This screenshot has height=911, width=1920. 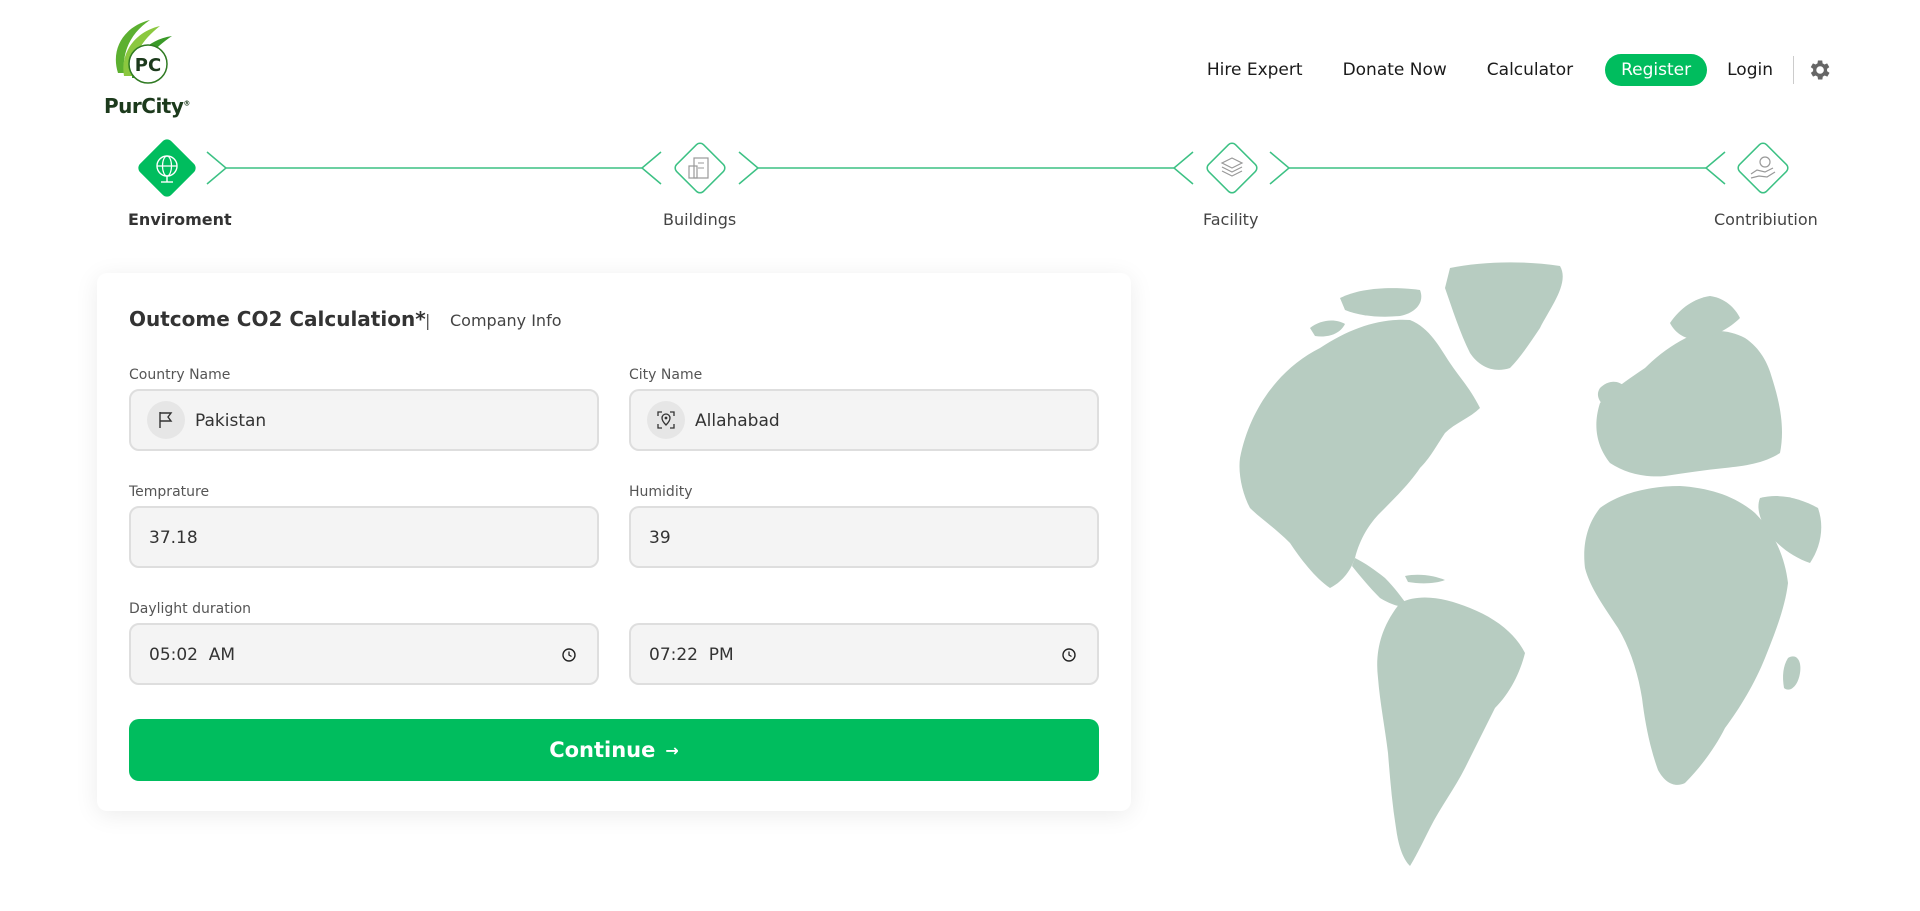 What do you see at coordinates (700, 219) in the screenshot?
I see `step-label-buildings: Buildings` at bounding box center [700, 219].